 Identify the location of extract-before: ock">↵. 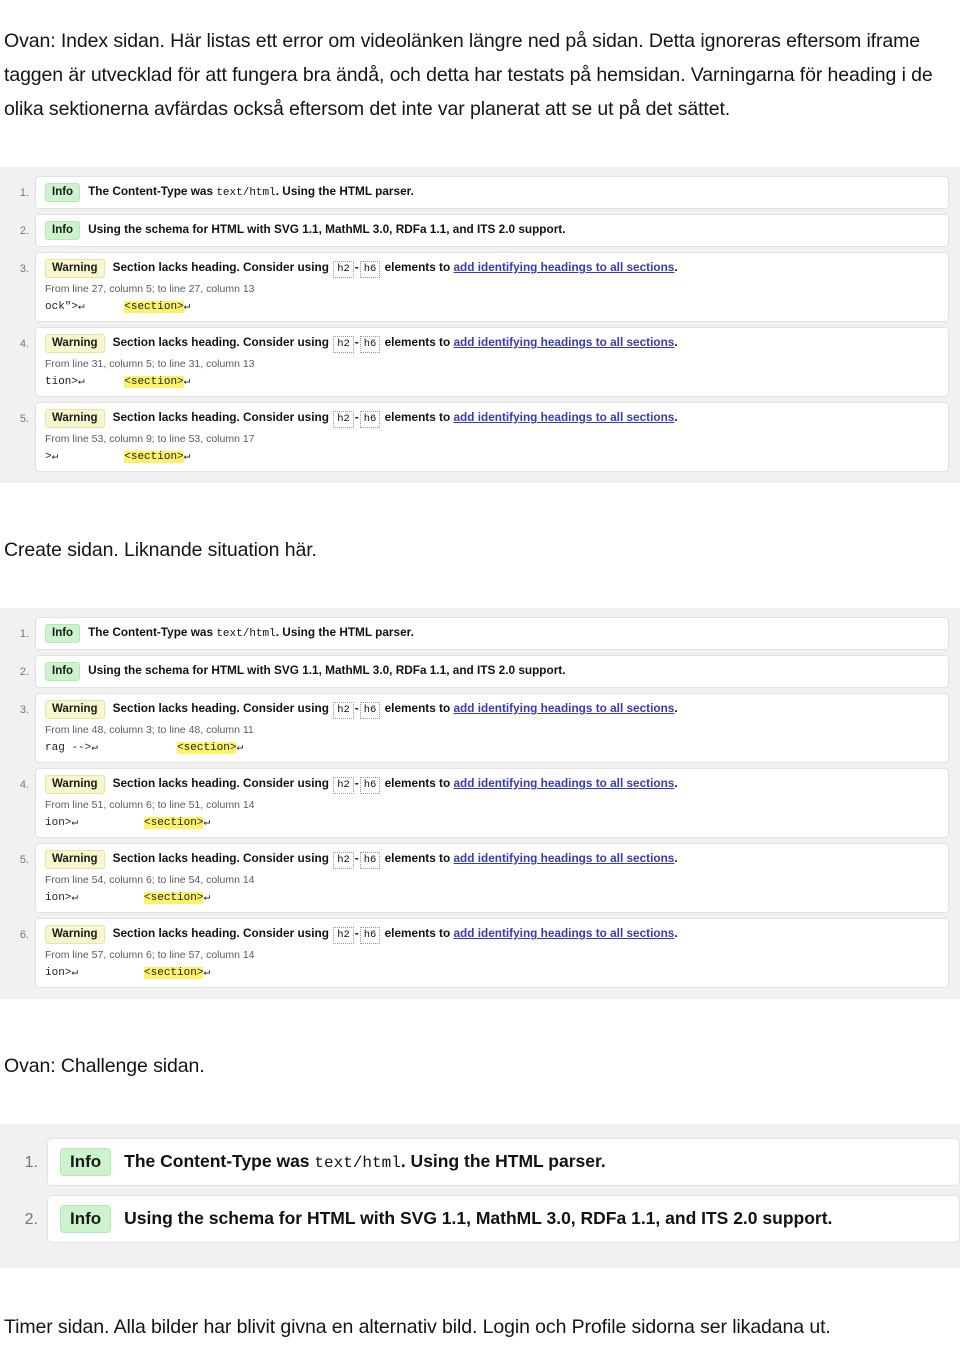
(65, 307).